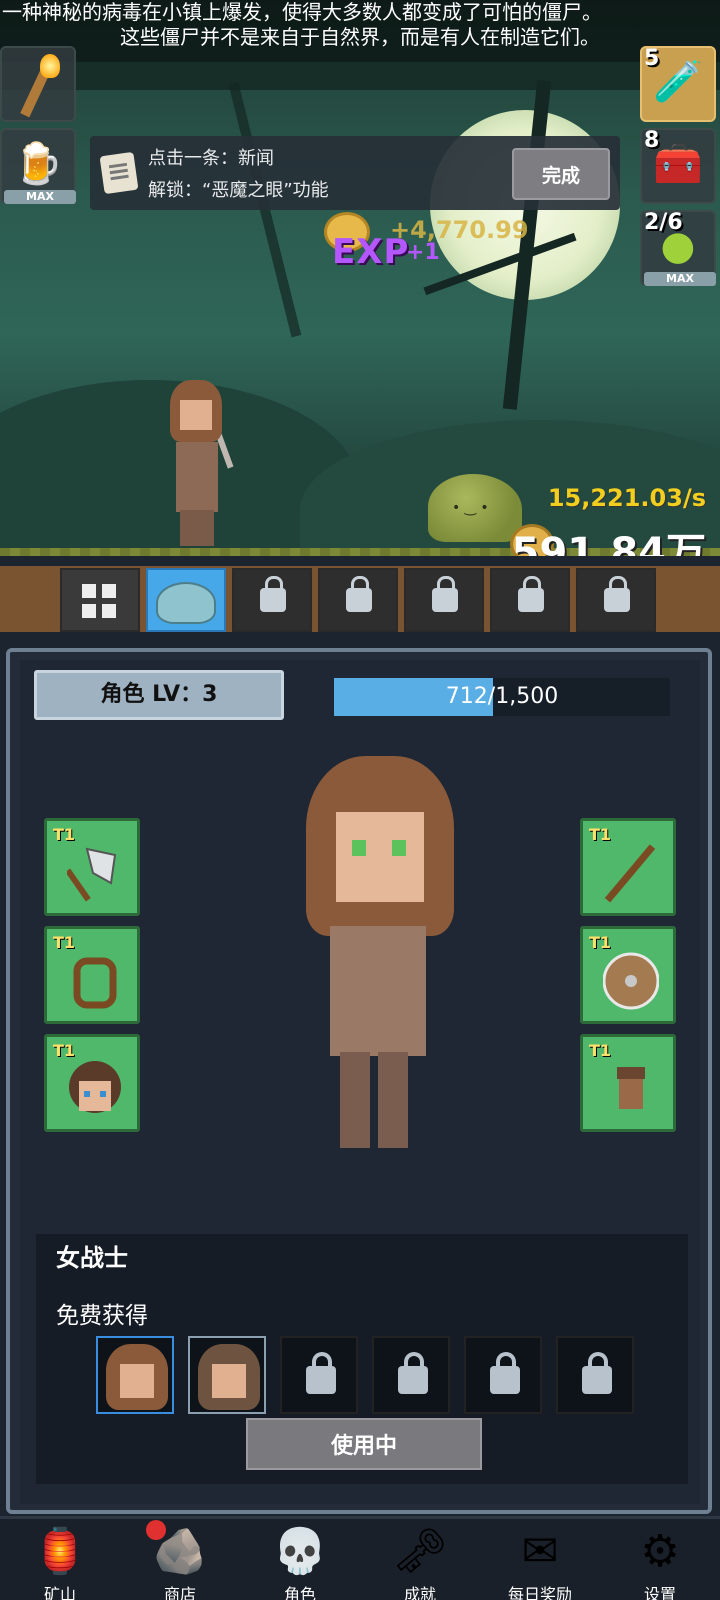  Describe the element at coordinates (475, 508) in the screenshot. I see `slime-enemy` at that location.